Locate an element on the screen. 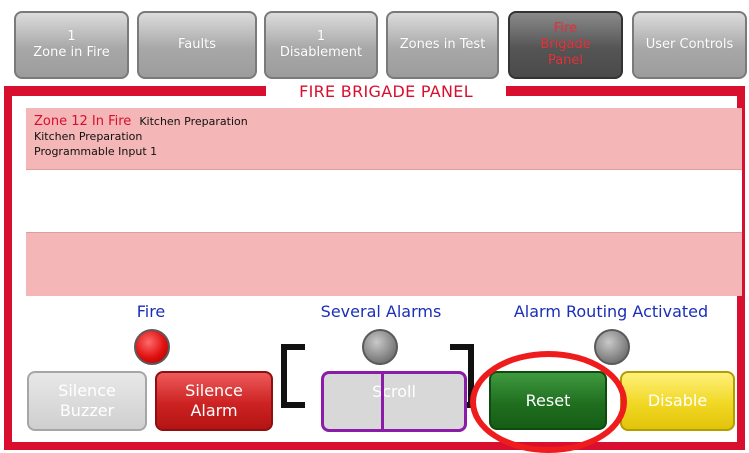  several-alarms-label: Several Alarms is located at coordinates (381, 311).